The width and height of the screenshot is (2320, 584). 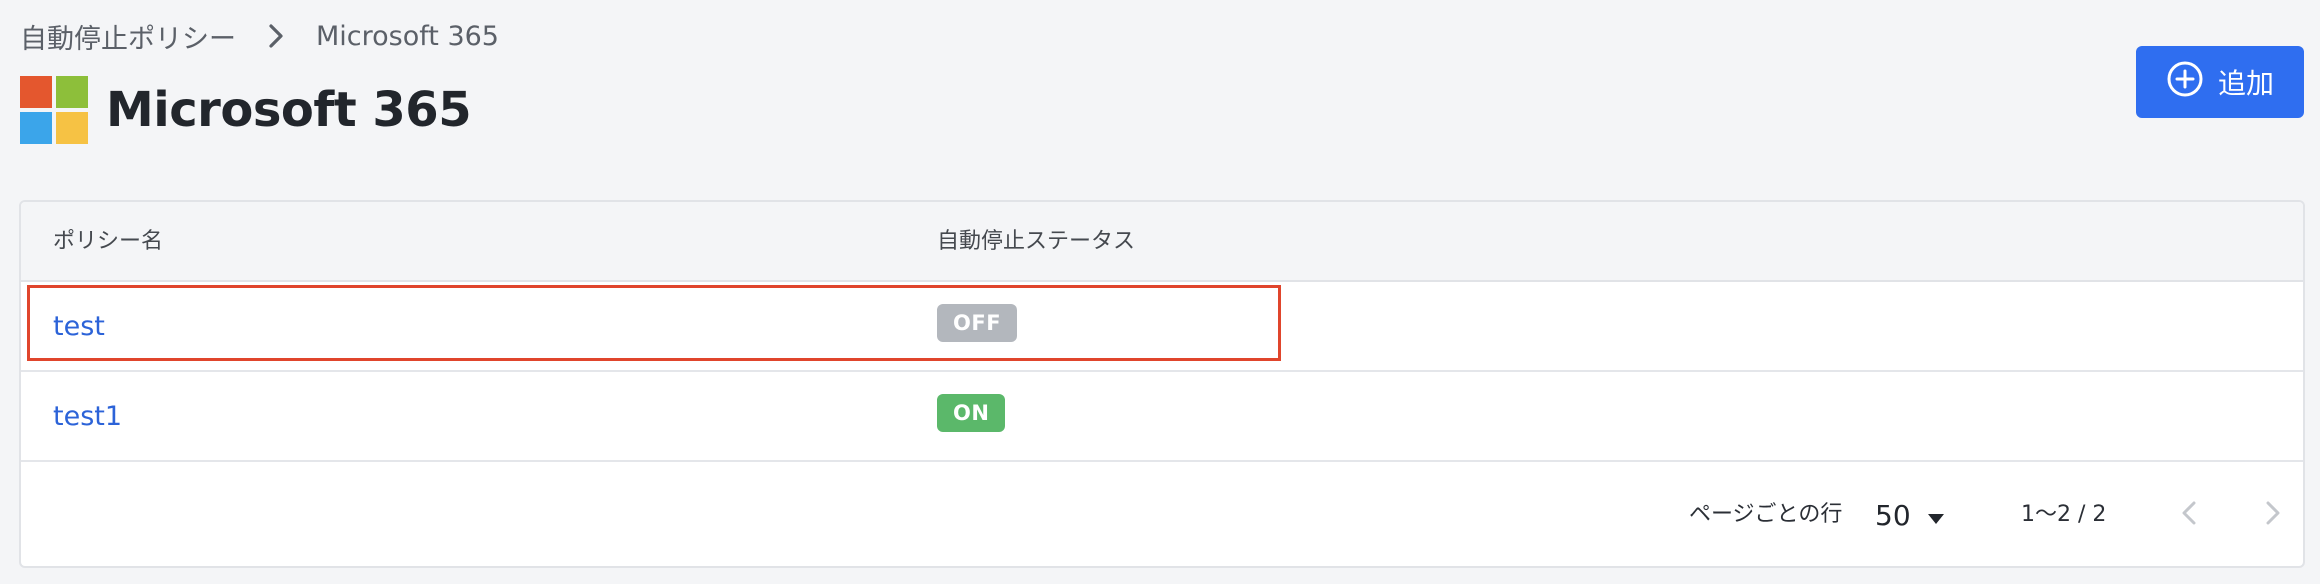 What do you see at coordinates (971, 413) in the screenshot?
I see `status-badge: ON` at bounding box center [971, 413].